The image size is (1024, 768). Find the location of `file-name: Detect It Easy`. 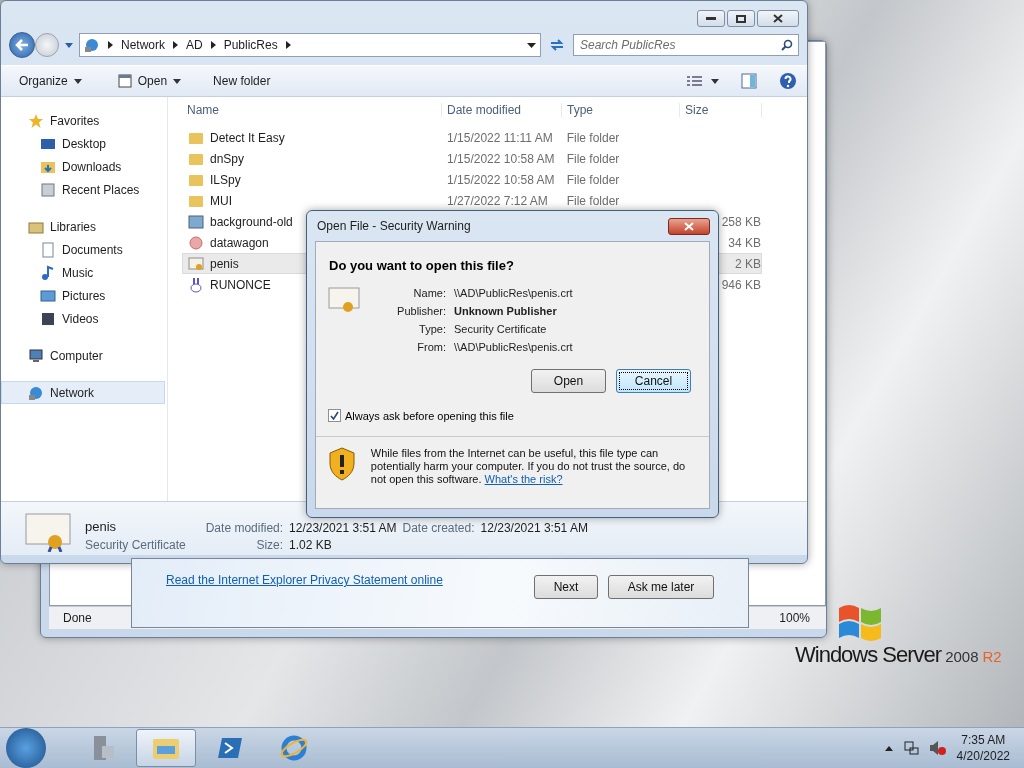

file-name: Detect It Easy is located at coordinates (247, 137).